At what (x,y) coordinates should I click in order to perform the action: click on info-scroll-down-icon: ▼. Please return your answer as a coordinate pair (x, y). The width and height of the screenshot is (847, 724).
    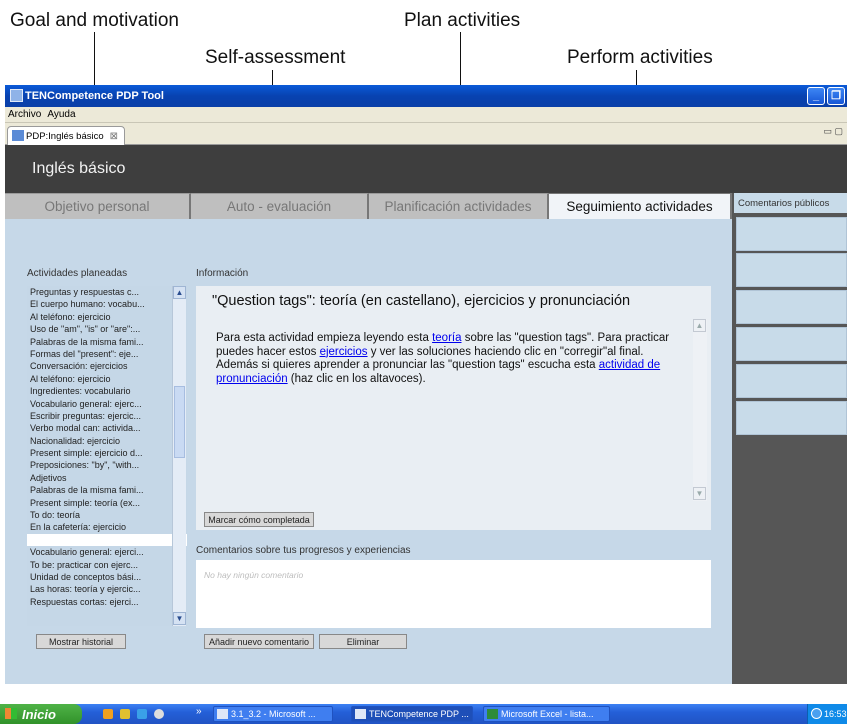
    Looking at the image, I should click on (699, 493).